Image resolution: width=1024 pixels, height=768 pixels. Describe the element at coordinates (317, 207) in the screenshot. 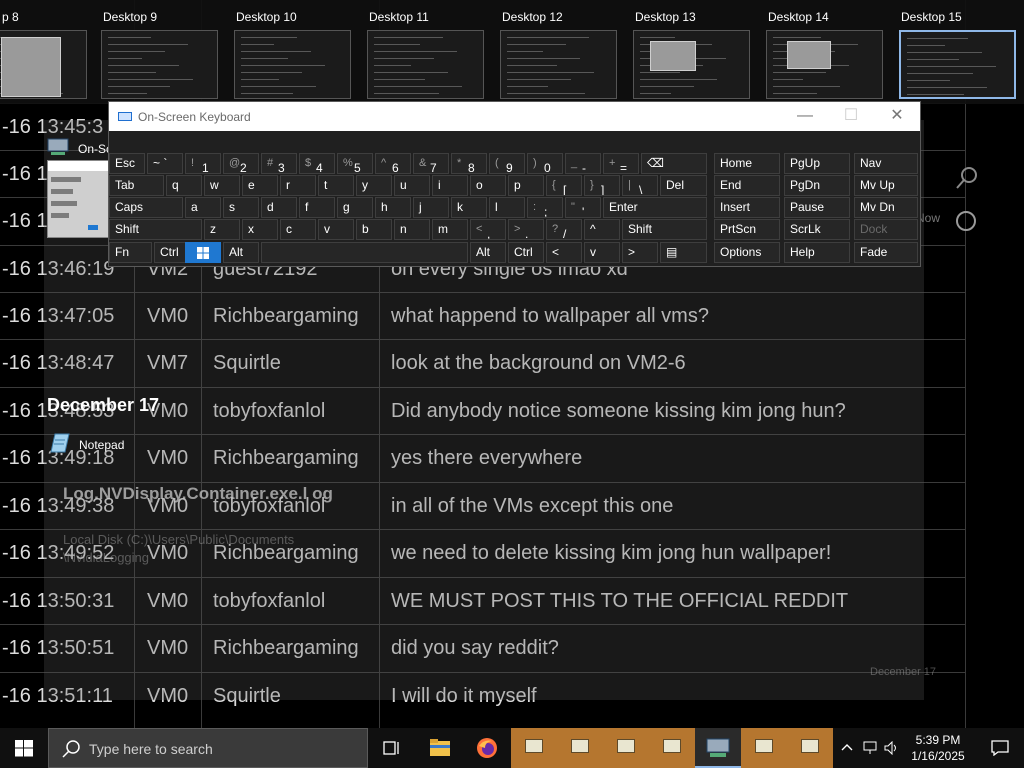

I see `key-f: f` at that location.